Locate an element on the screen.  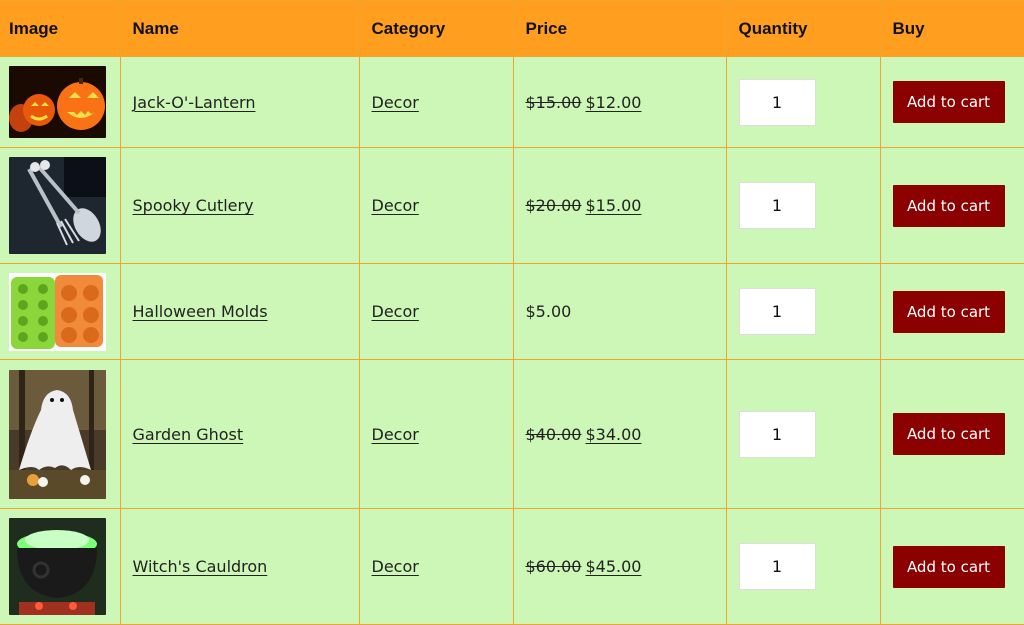
product-price-cell: $5.00 is located at coordinates (619, 311).